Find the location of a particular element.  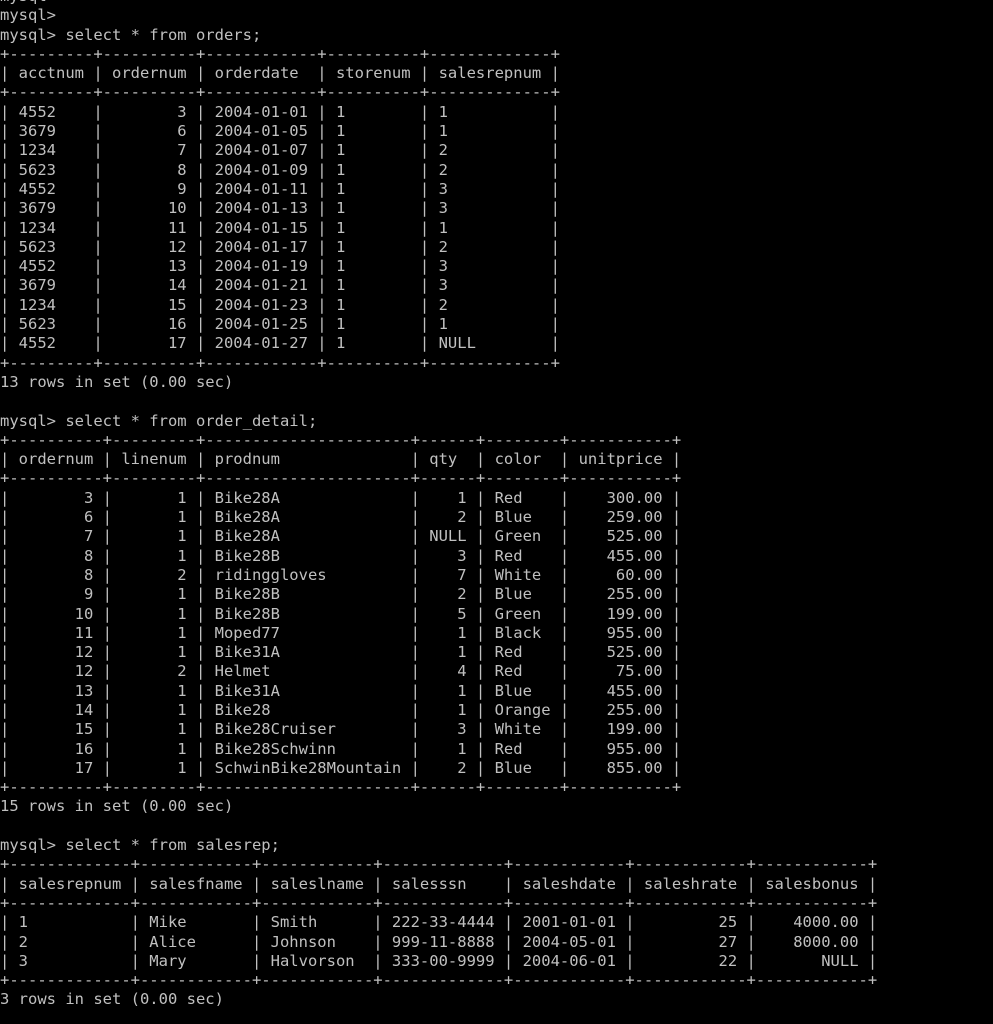

table-row: | 3 | 1 | Bike28A | 1 | Red | 300.00 | is located at coordinates (341, 497).